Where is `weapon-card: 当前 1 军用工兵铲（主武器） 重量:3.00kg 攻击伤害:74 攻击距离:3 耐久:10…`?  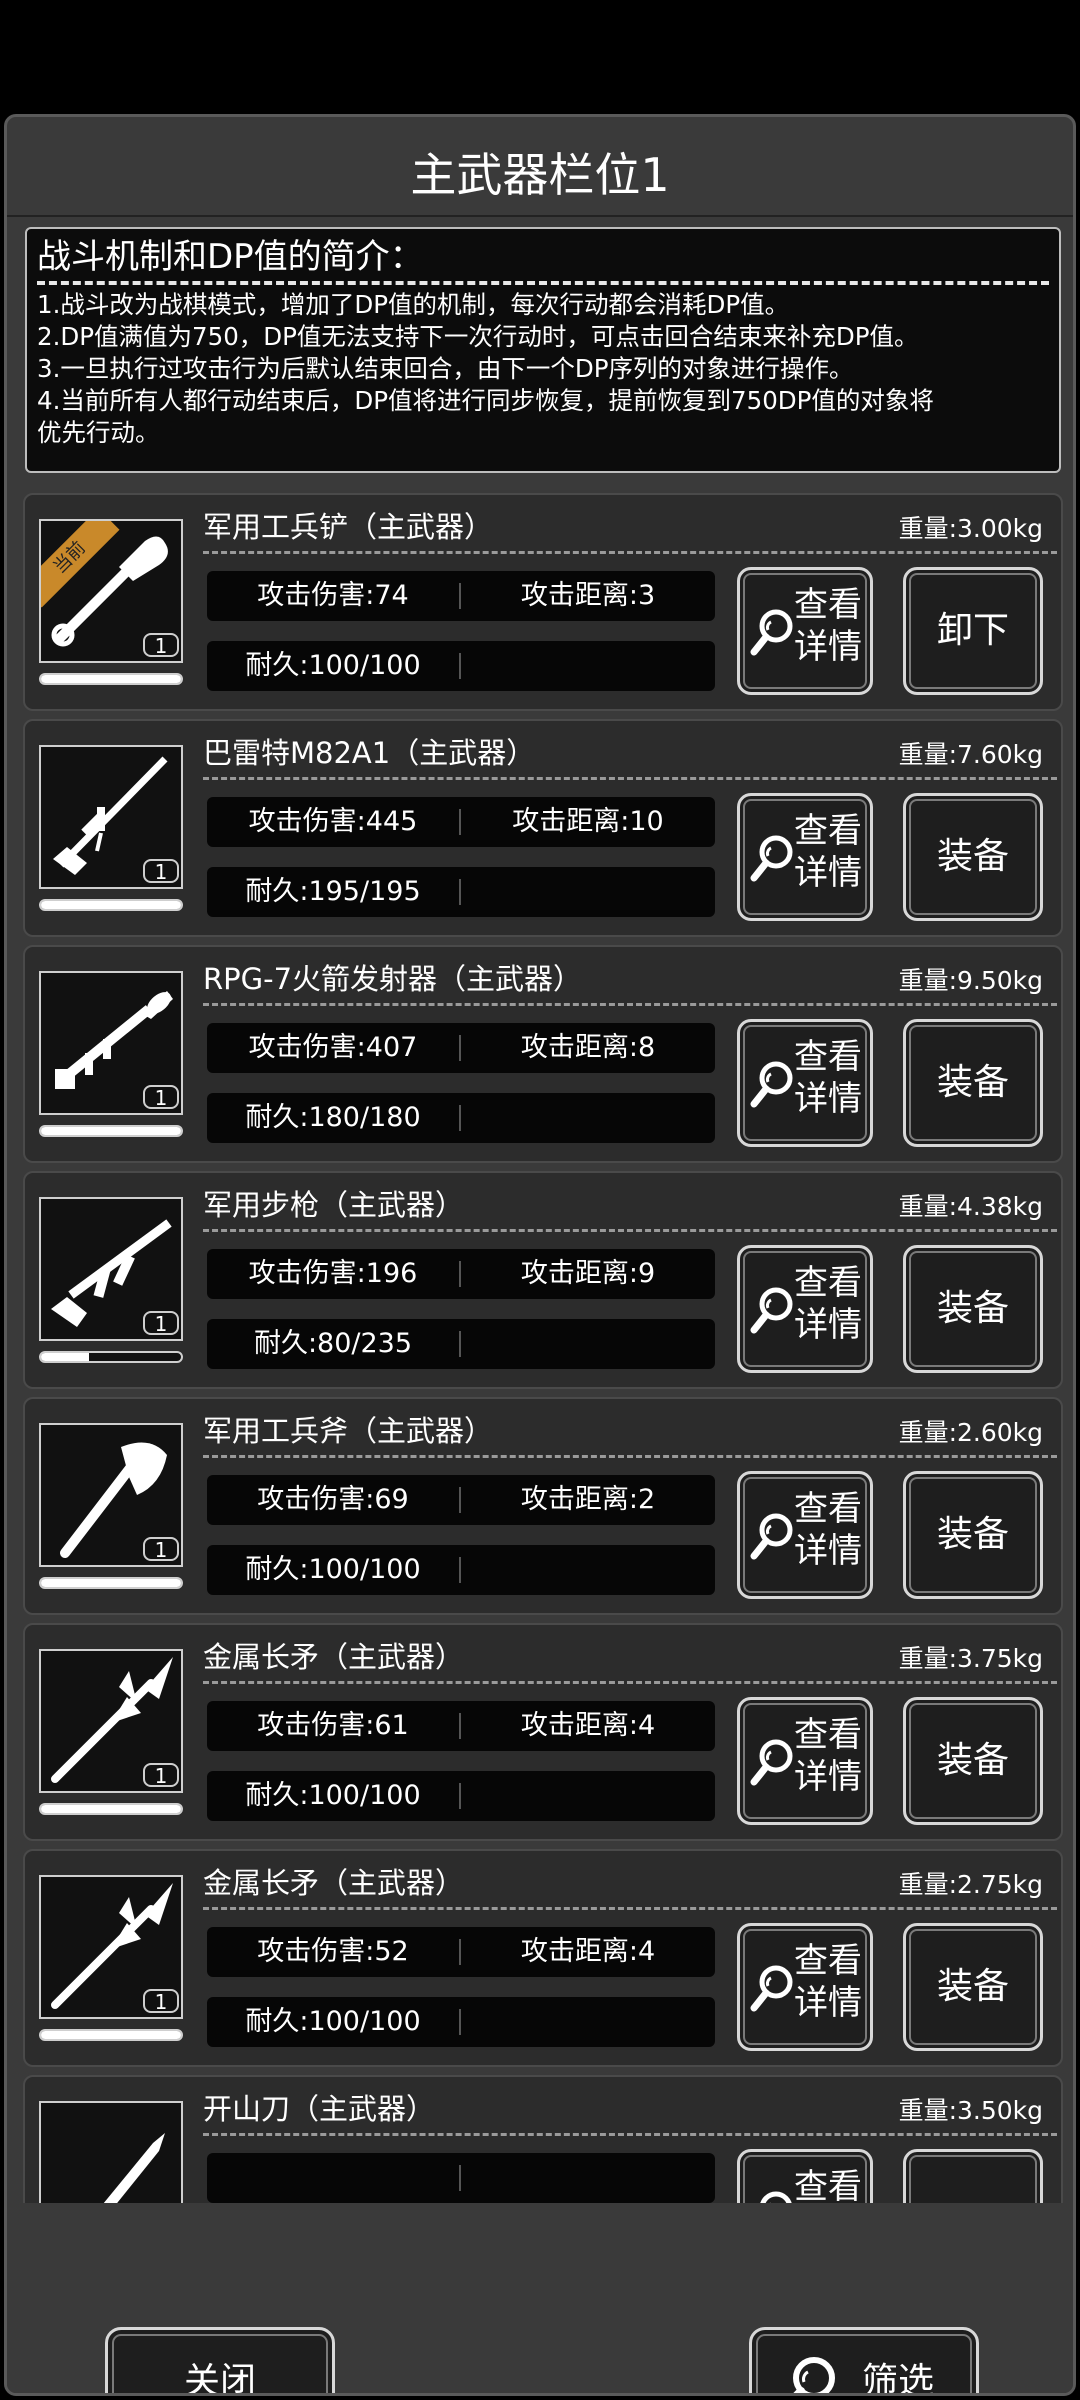 weapon-card: 当前 1 军用工兵铲（主武器） 重量:3.00kg 攻击伤害:74 攻击距离:3 耐久:10… is located at coordinates (543, 602).